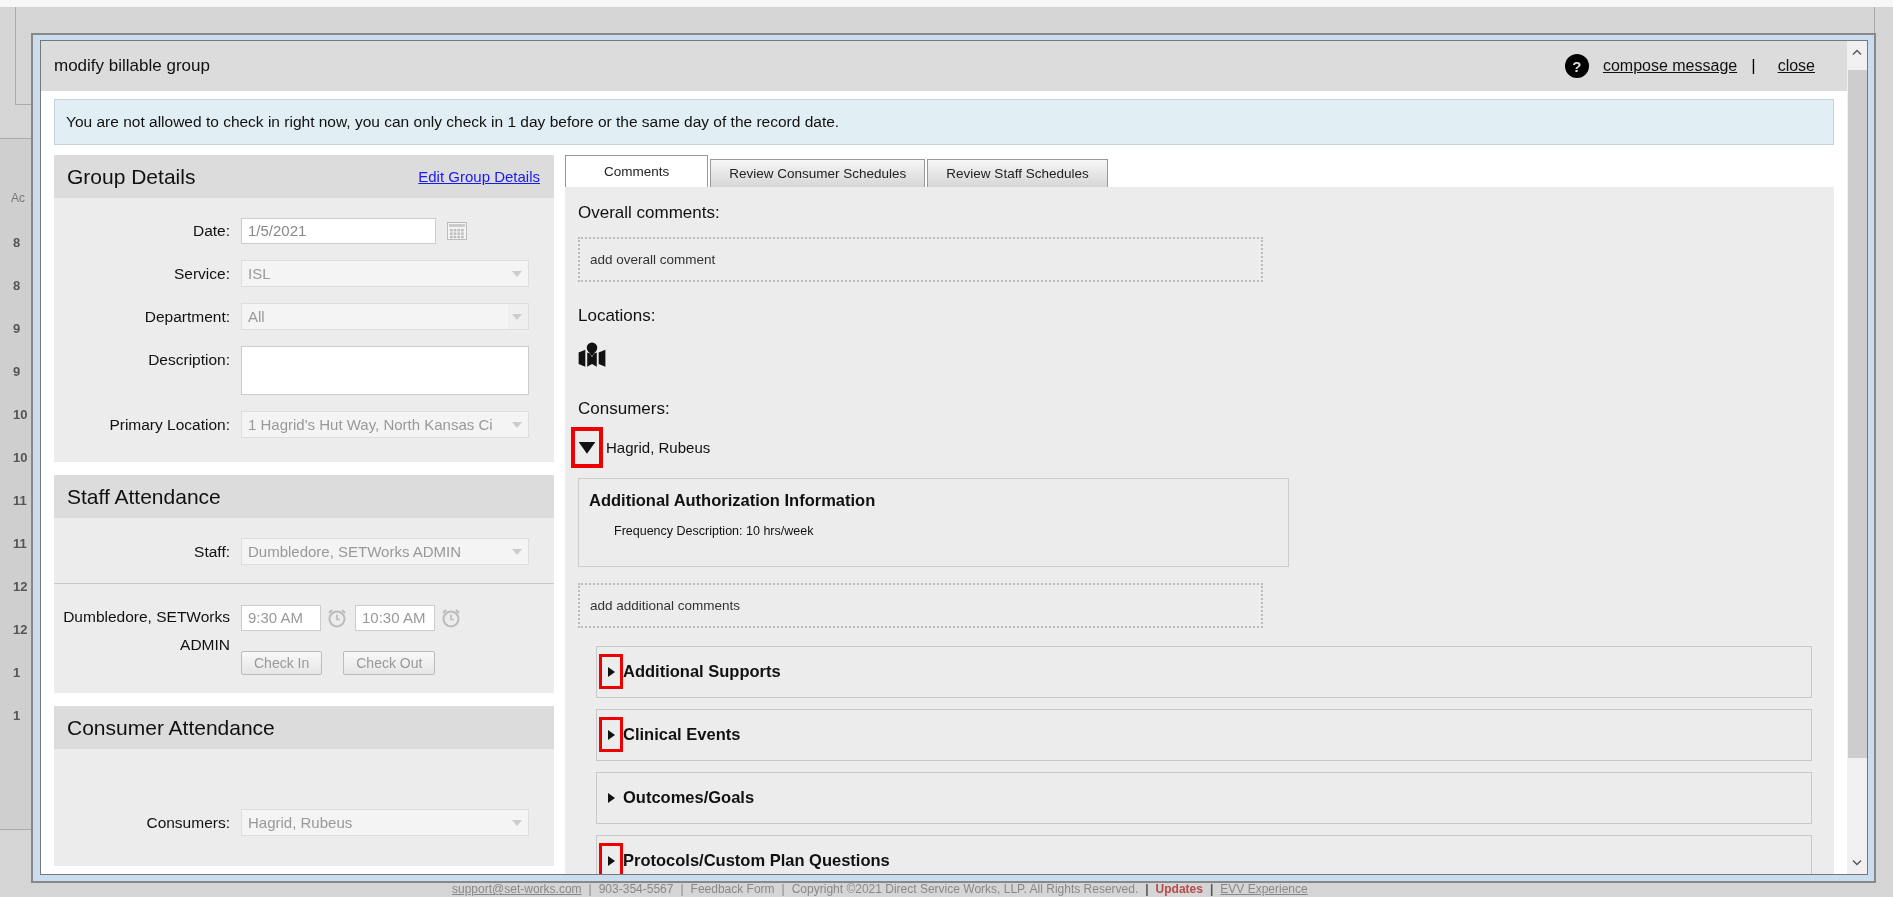 This screenshot has width=1893, height=897. What do you see at coordinates (188, 359) in the screenshot?
I see `field-label: Description:` at bounding box center [188, 359].